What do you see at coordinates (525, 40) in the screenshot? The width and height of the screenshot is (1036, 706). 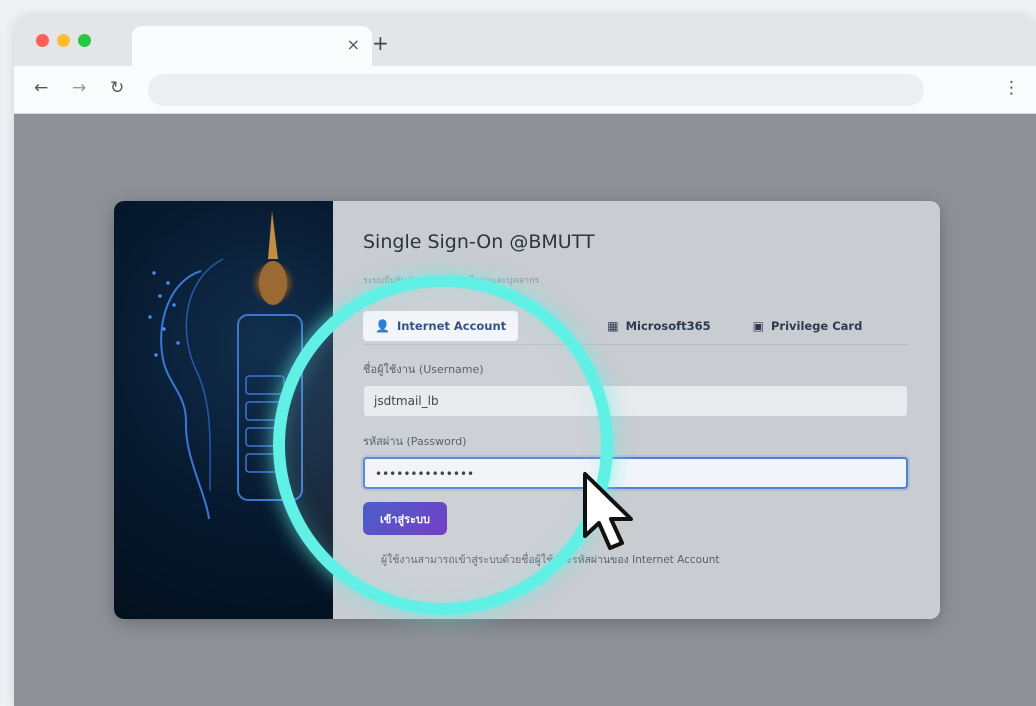 I see `tab-strip: × +` at bounding box center [525, 40].